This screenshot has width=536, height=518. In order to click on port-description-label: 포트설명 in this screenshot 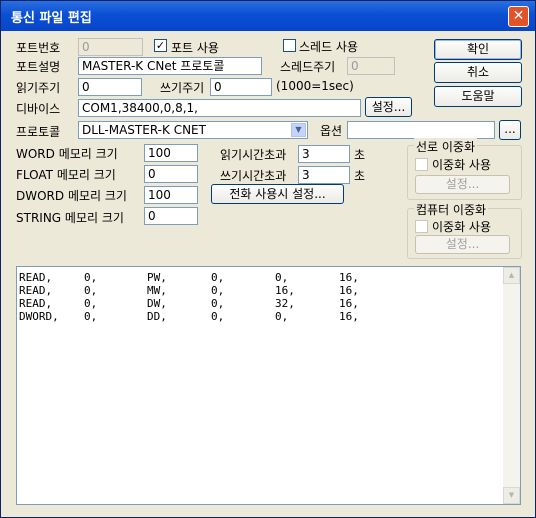, I will do `click(38, 67)`.